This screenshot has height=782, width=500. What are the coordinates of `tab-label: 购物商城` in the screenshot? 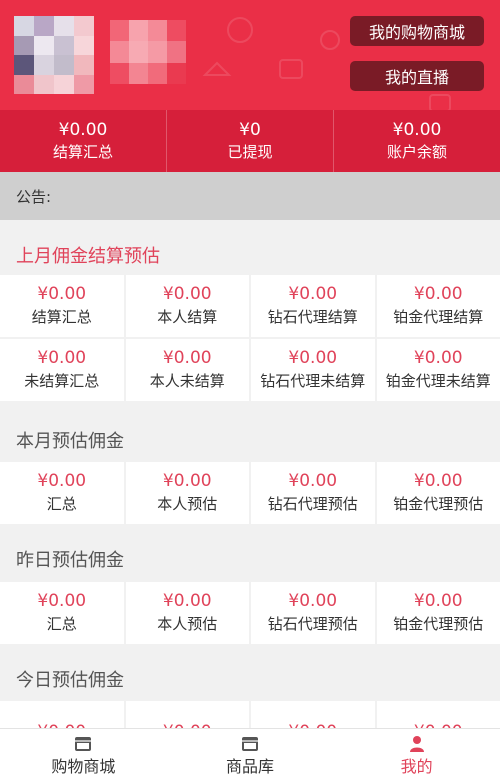 It's located at (83, 766).